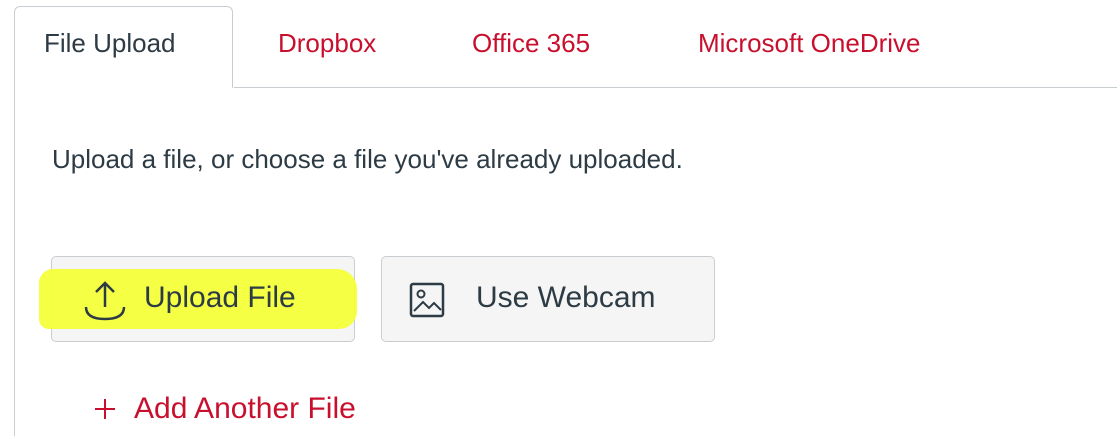 The width and height of the screenshot is (1117, 436). I want to click on upload-icon, so click(105, 301).